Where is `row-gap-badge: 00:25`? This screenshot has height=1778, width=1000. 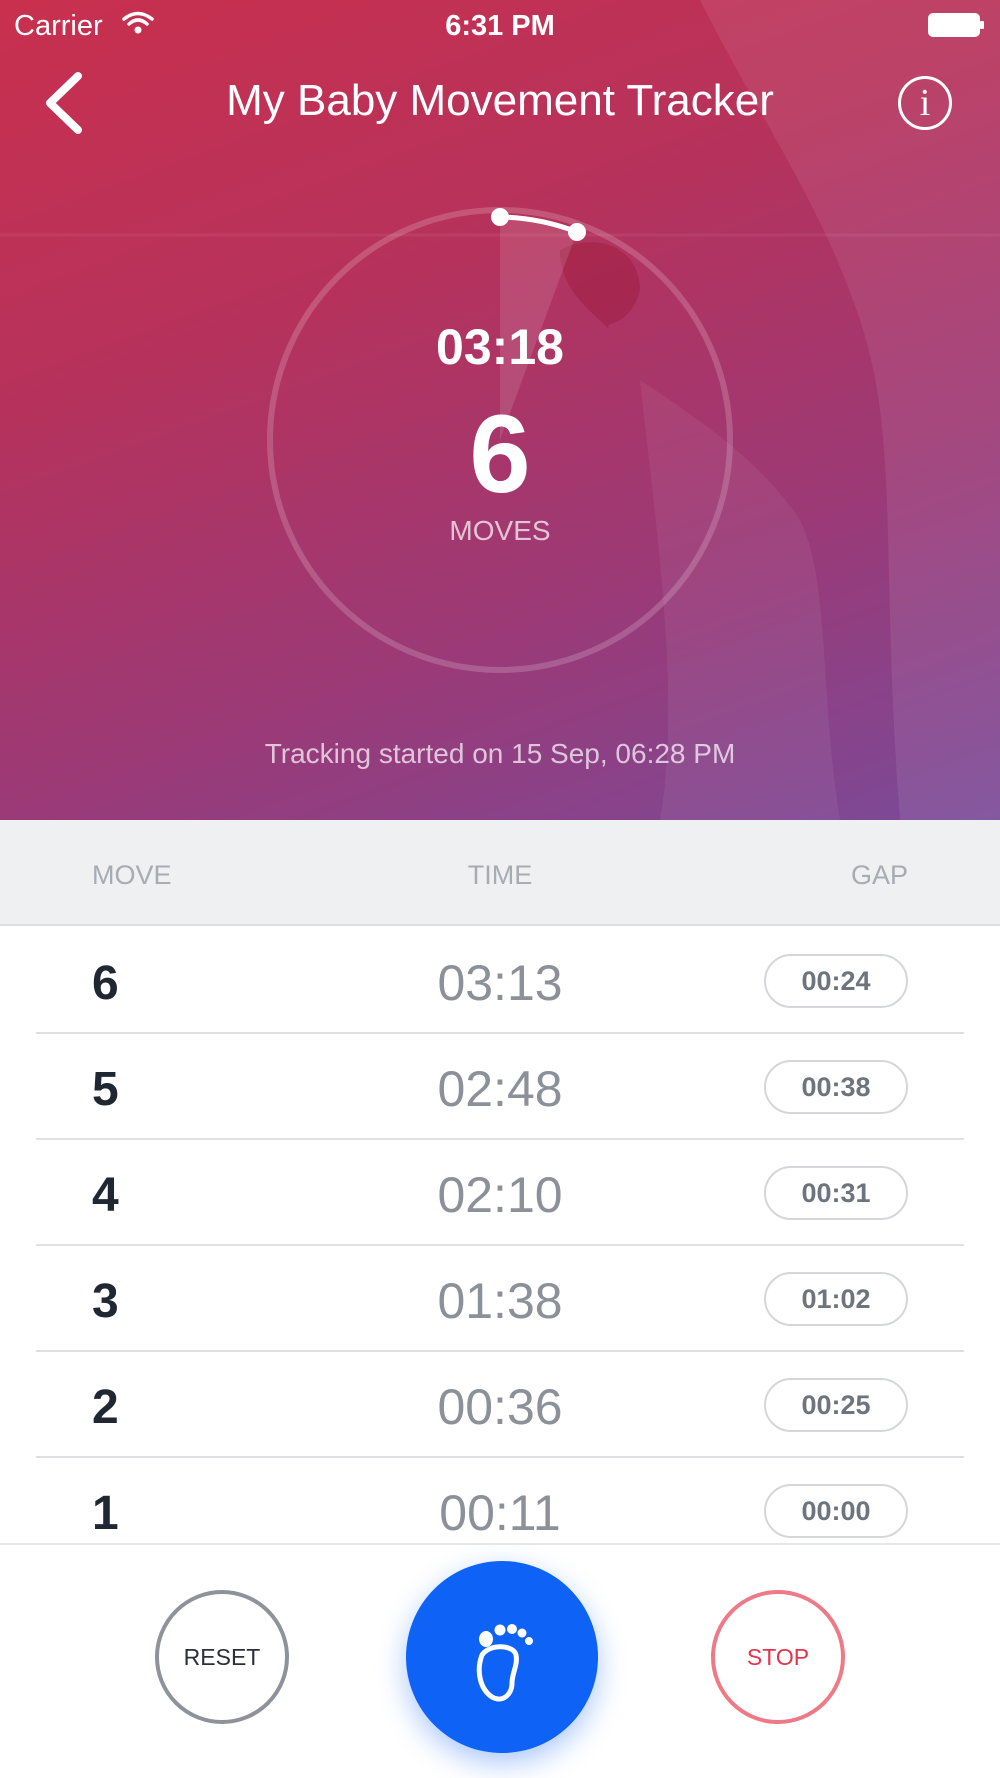 row-gap-badge: 00:25 is located at coordinates (836, 1405).